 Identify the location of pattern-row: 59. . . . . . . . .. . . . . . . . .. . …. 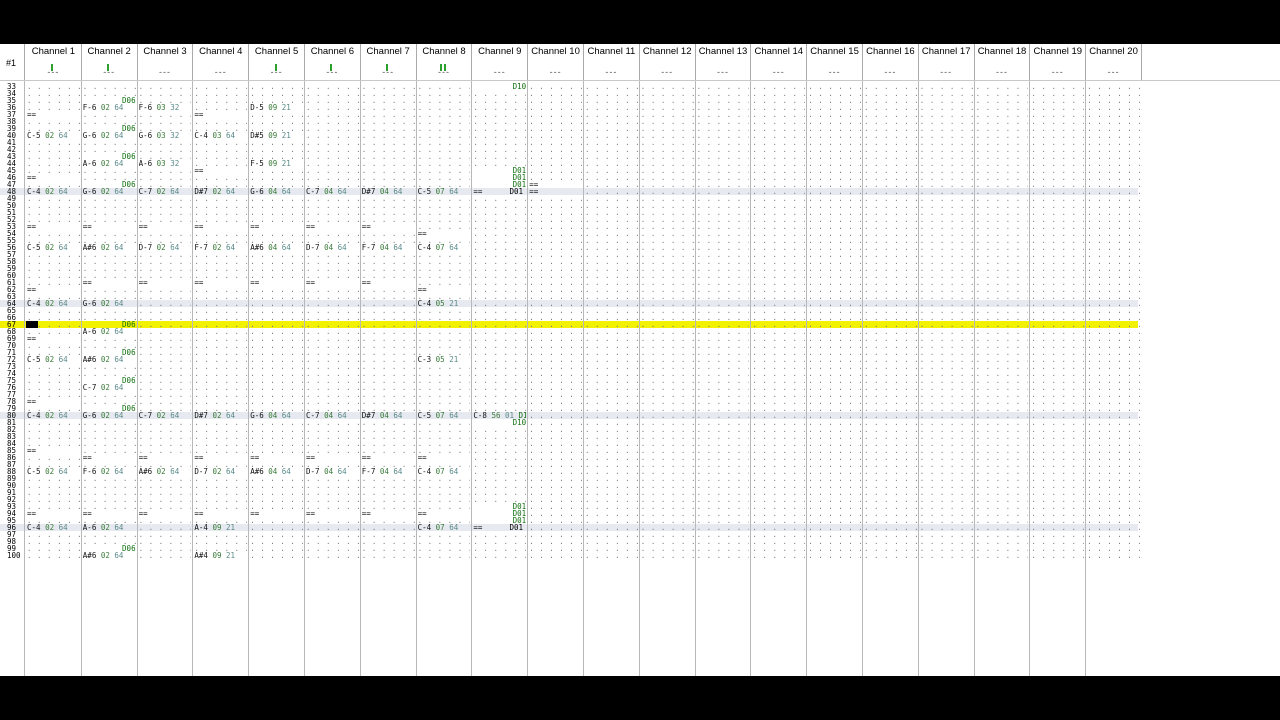
(570, 269).